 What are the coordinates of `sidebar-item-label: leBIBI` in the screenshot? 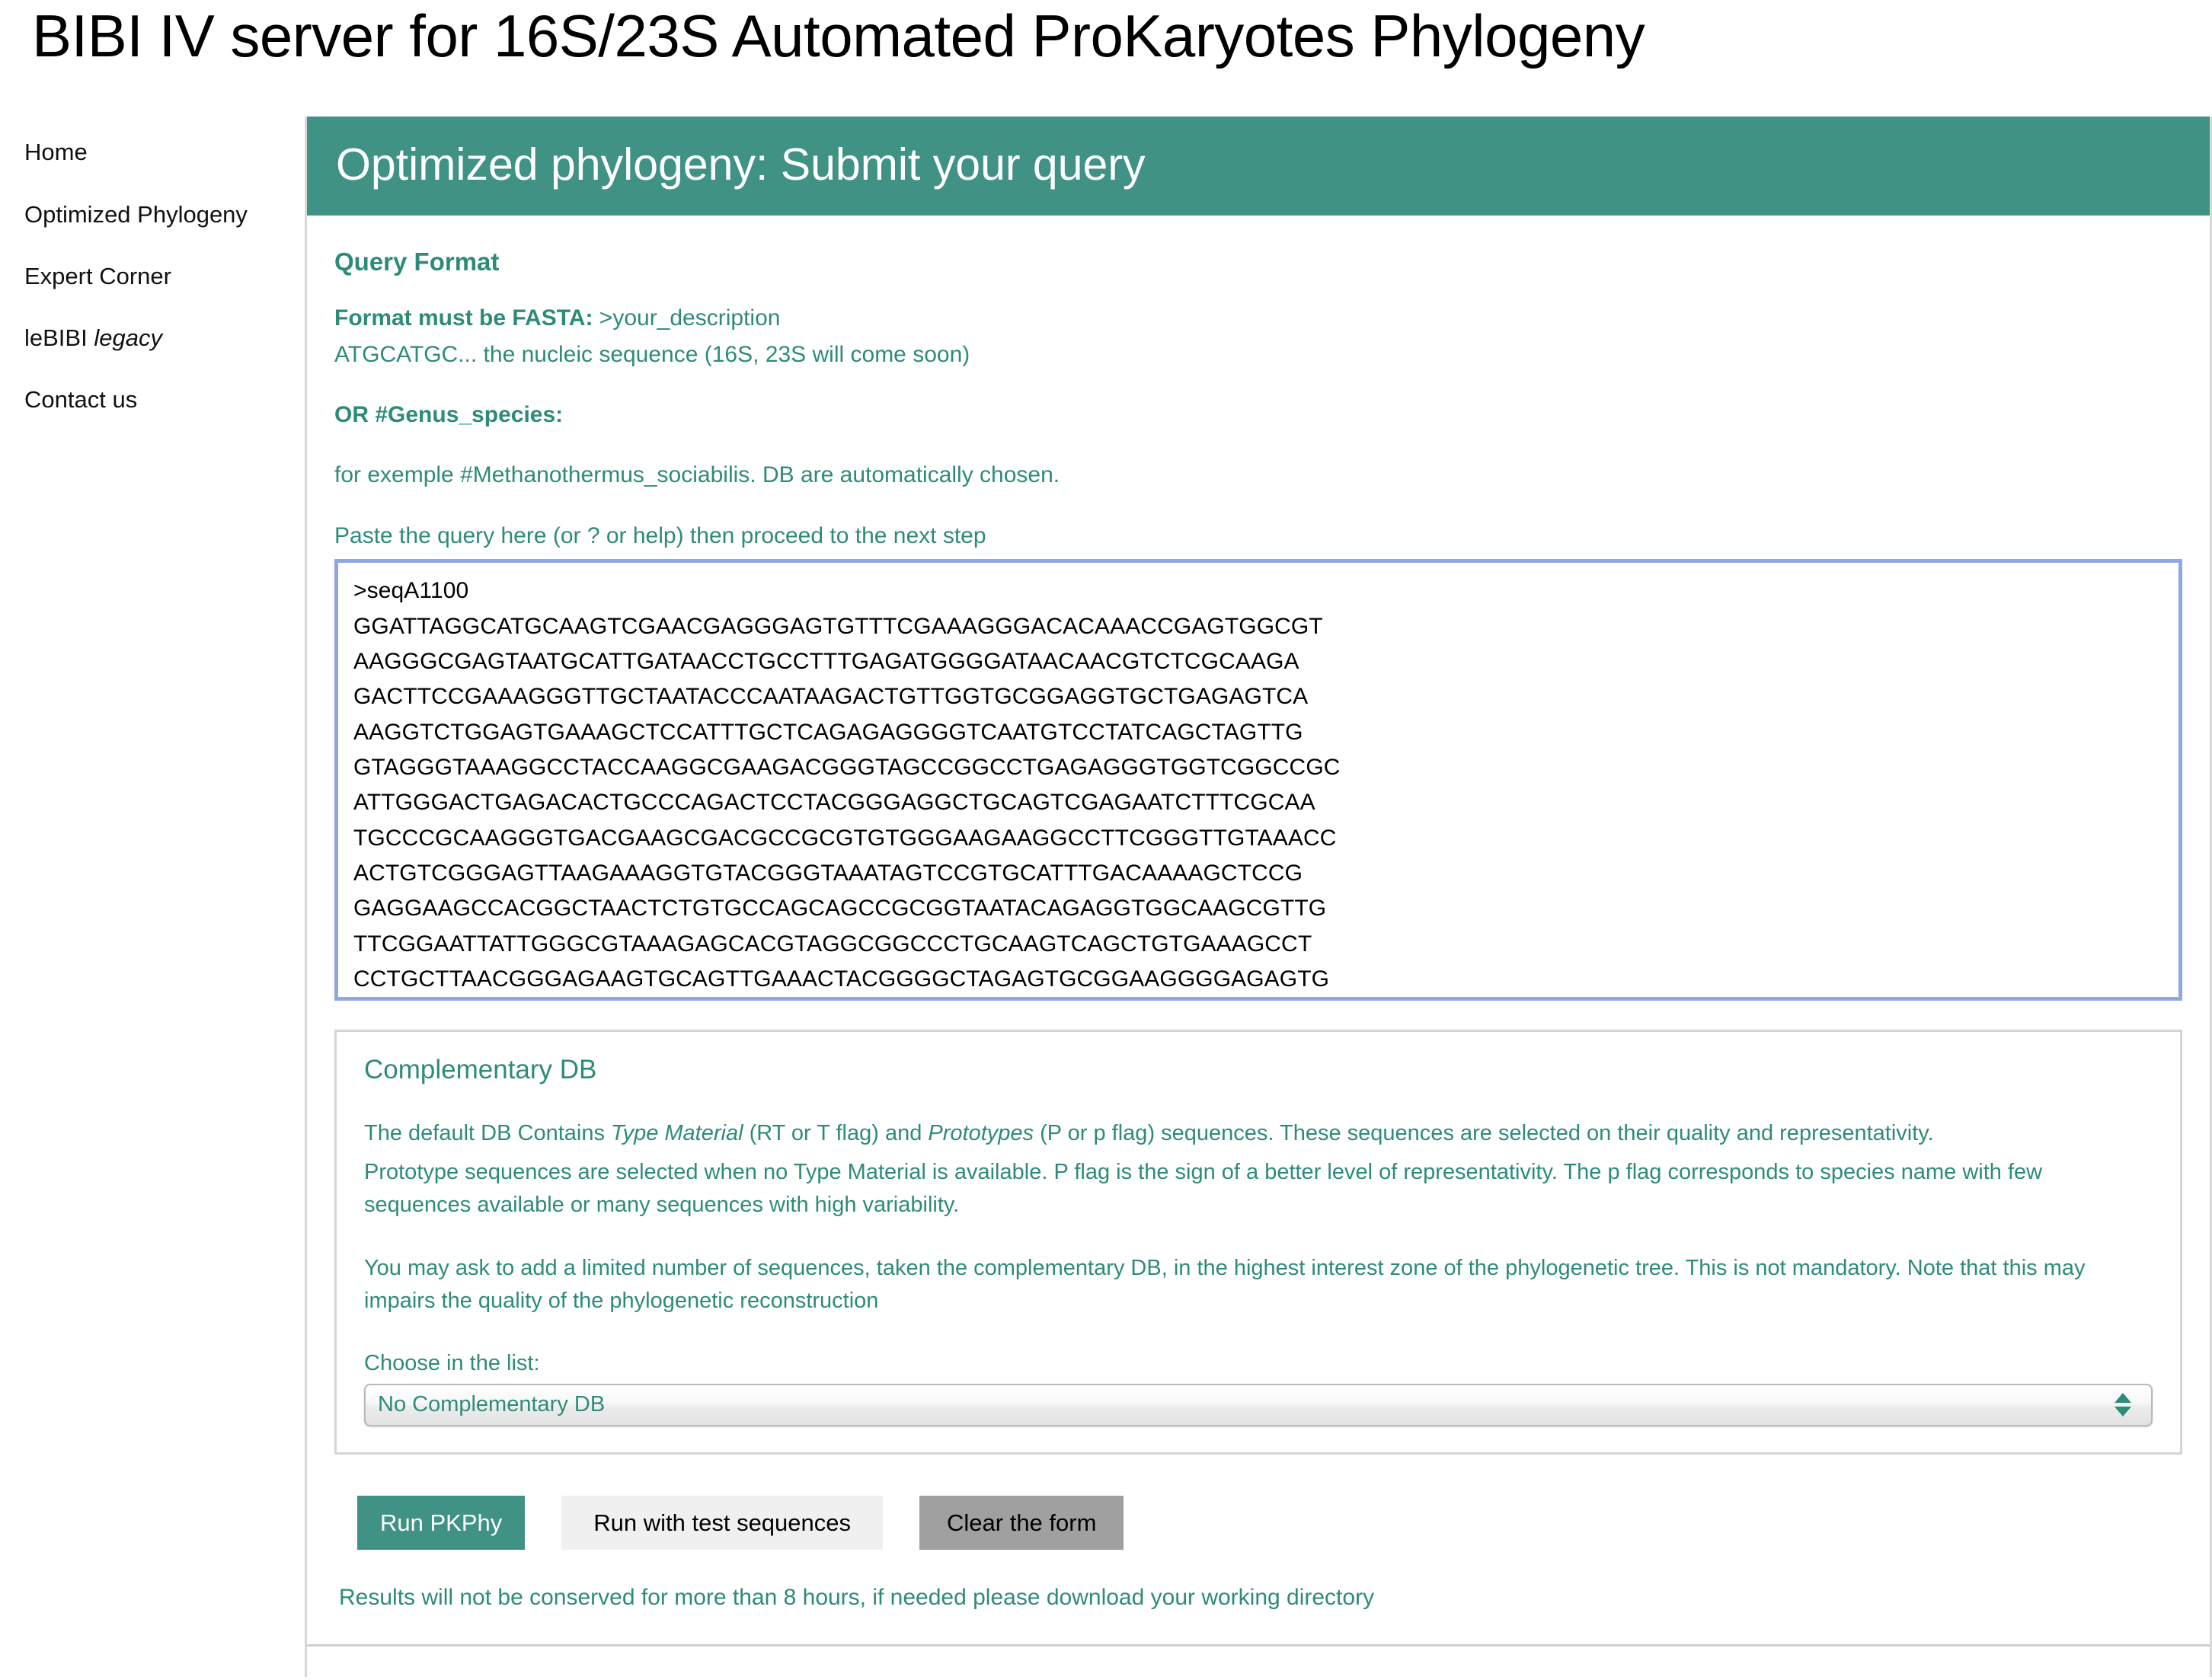 It's located at (59, 337).